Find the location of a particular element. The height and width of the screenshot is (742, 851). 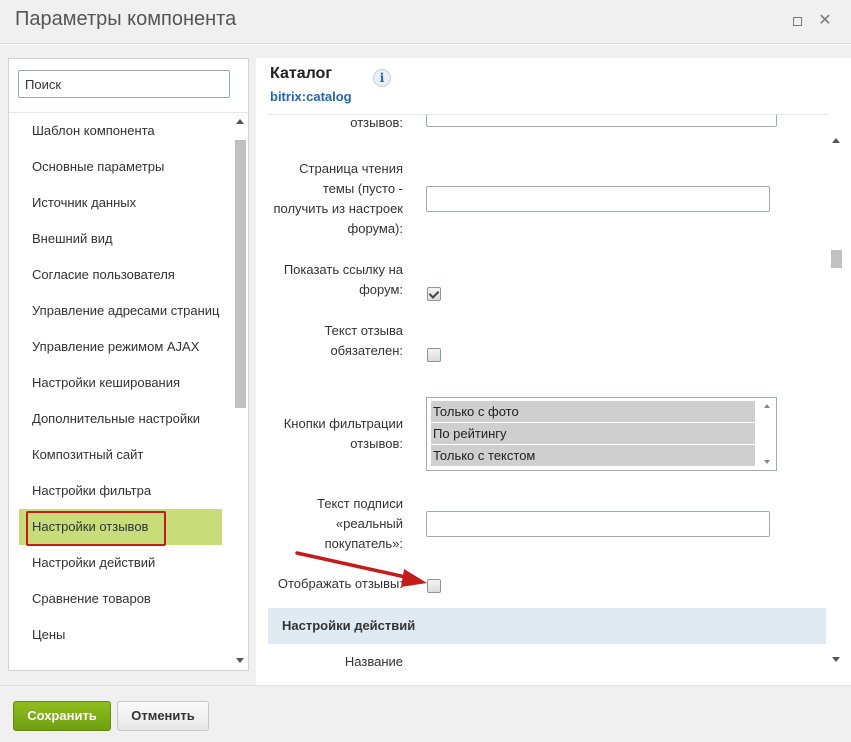

sidebar-item: Настройки кеширования is located at coordinates (120, 383).